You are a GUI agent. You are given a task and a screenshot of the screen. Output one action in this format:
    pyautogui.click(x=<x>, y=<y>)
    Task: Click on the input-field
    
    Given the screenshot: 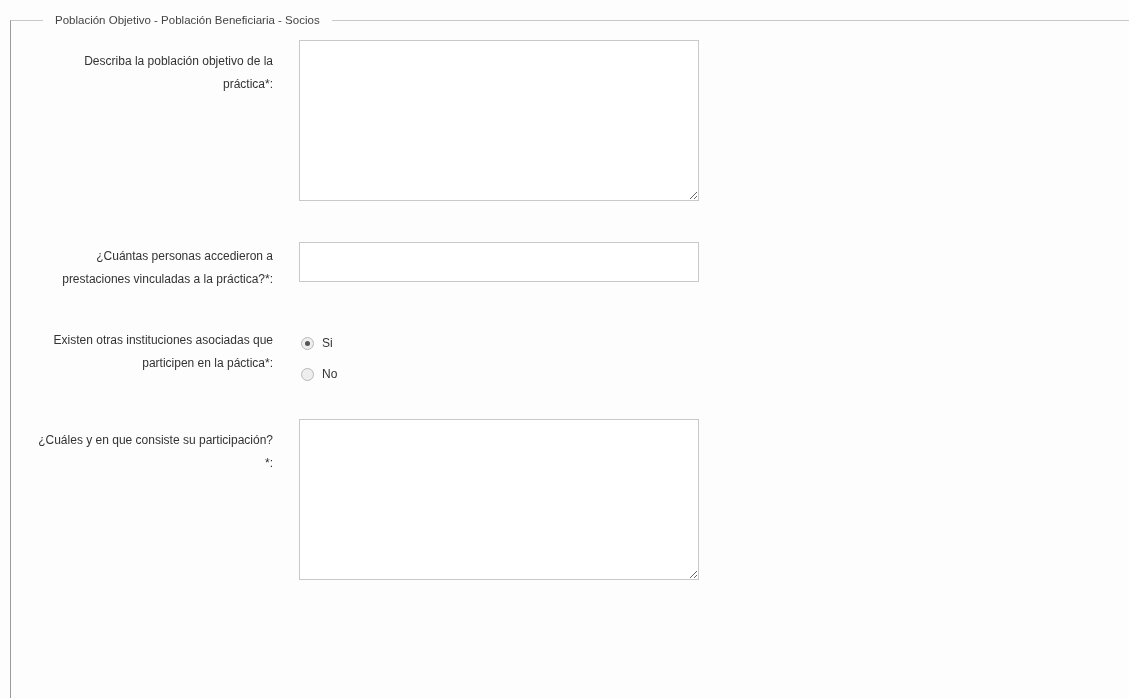 What is the action you would take?
    pyautogui.click(x=499, y=262)
    